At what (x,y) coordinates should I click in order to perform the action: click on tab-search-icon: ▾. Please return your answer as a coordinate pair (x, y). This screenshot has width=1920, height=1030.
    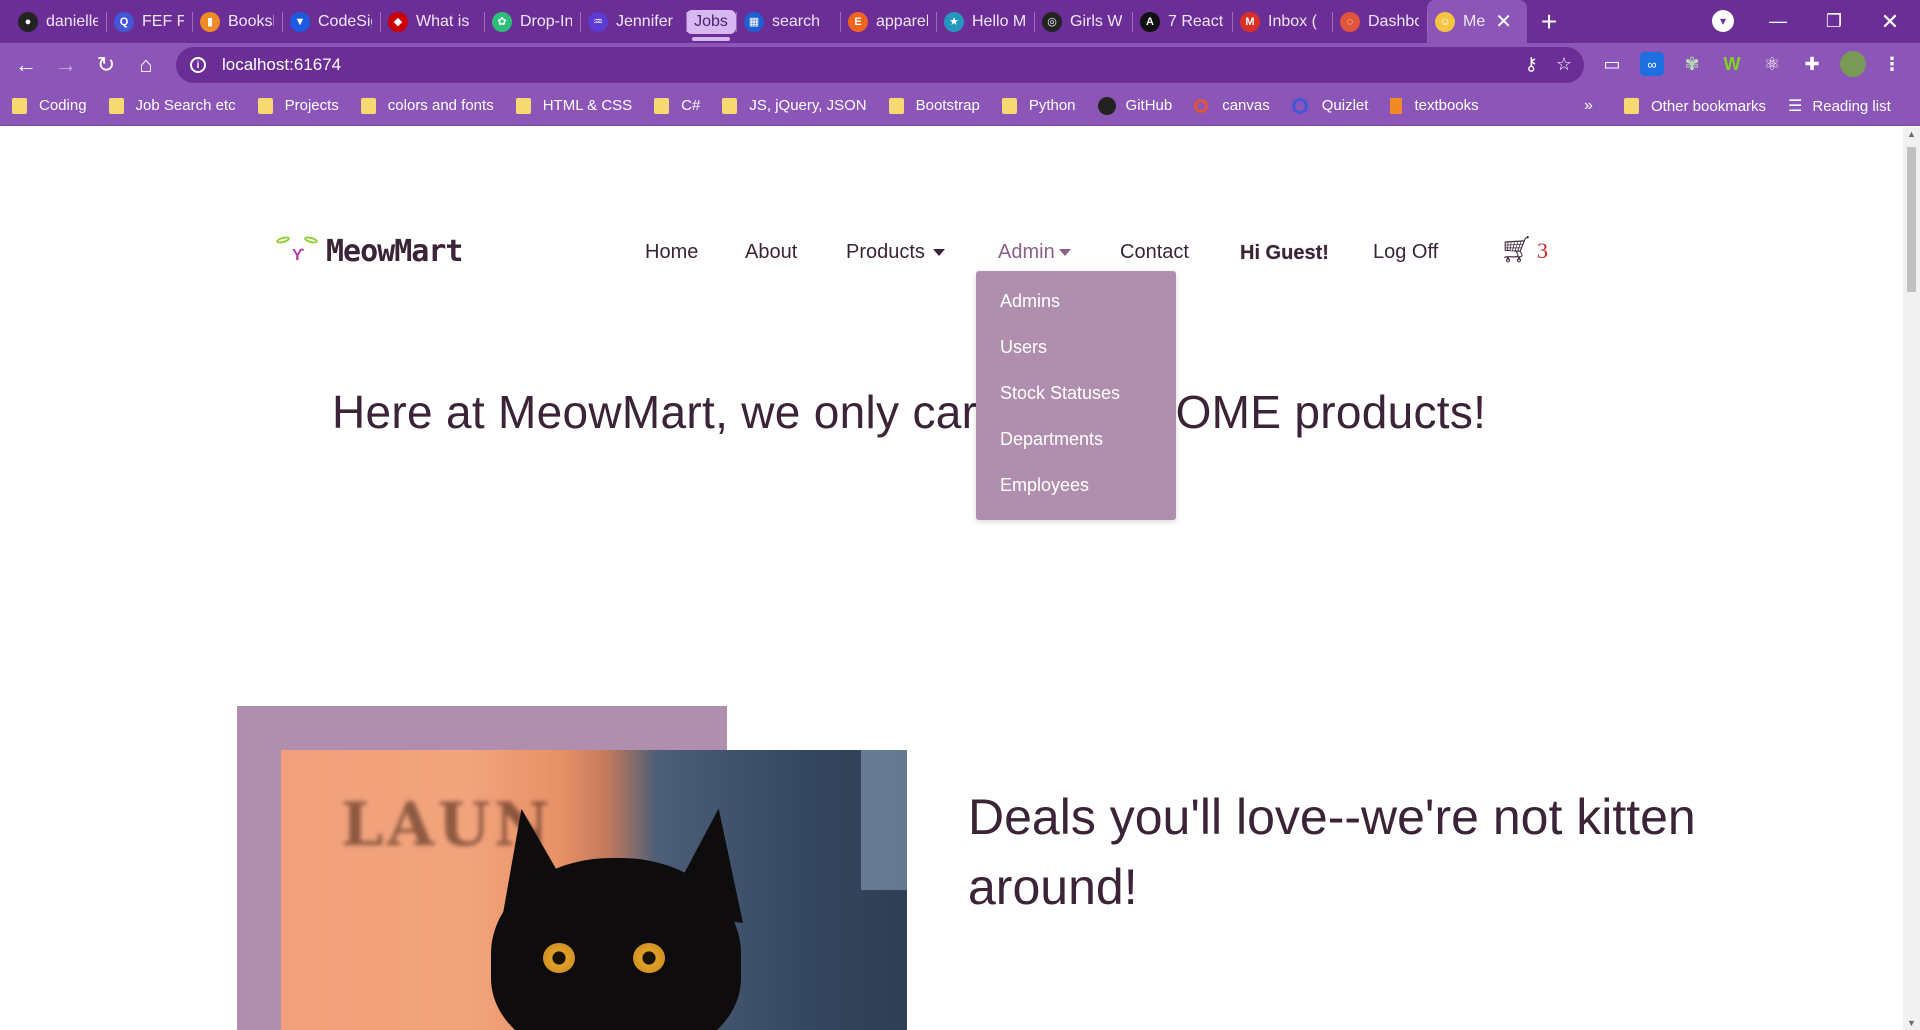
    Looking at the image, I should click on (1723, 21).